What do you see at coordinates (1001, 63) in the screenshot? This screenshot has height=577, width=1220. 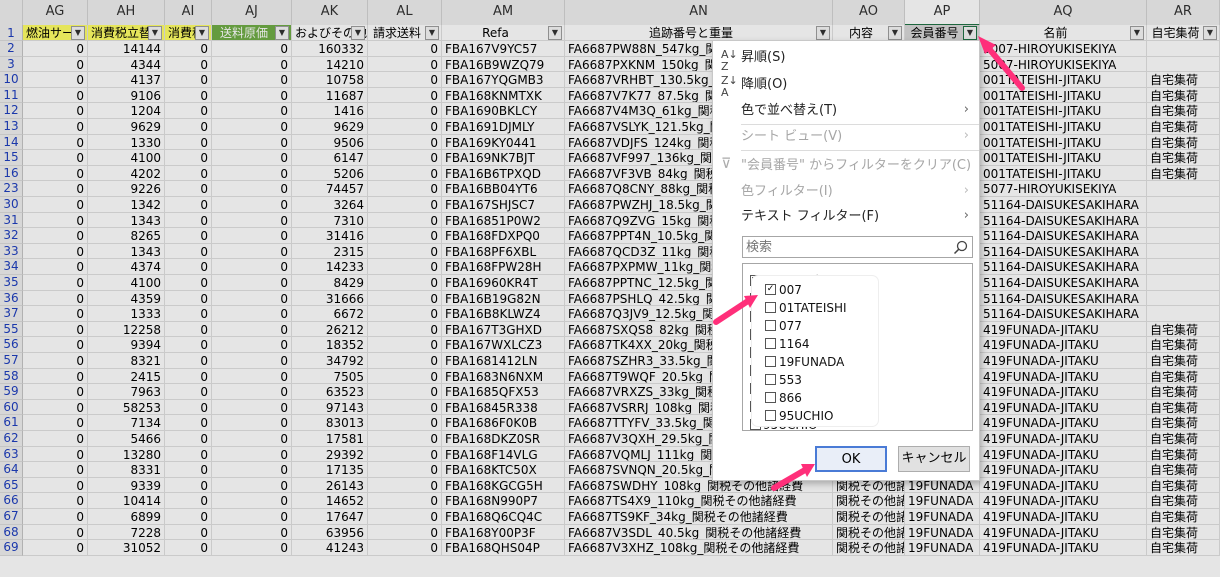 I see `arrow-to-column-filter-icon` at bounding box center [1001, 63].